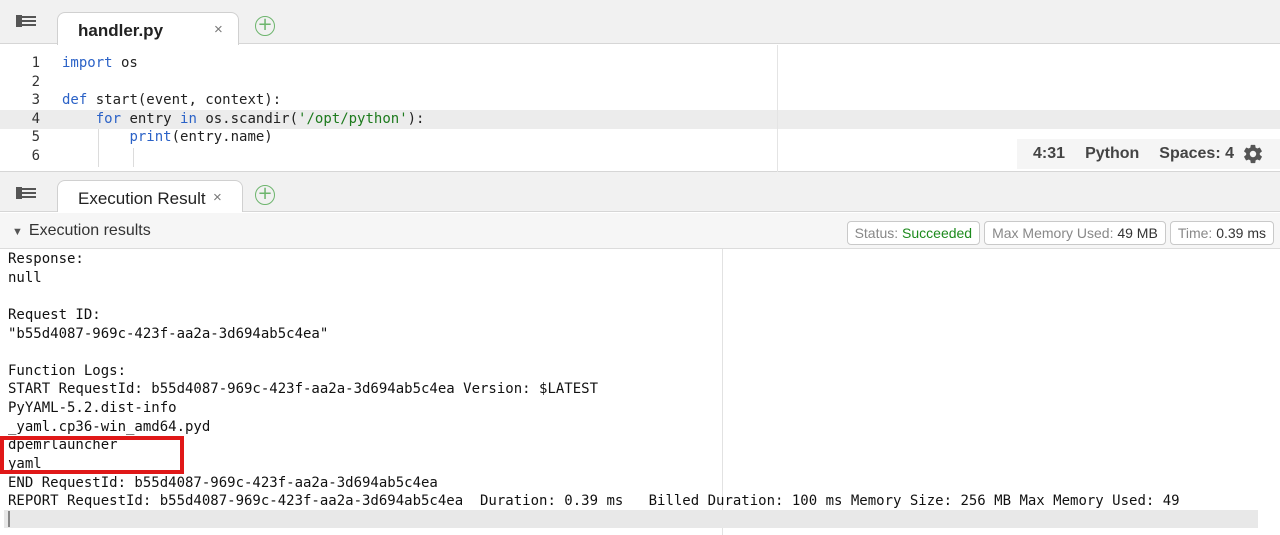  What do you see at coordinates (35, 63) in the screenshot?
I see `line-number: 1` at bounding box center [35, 63].